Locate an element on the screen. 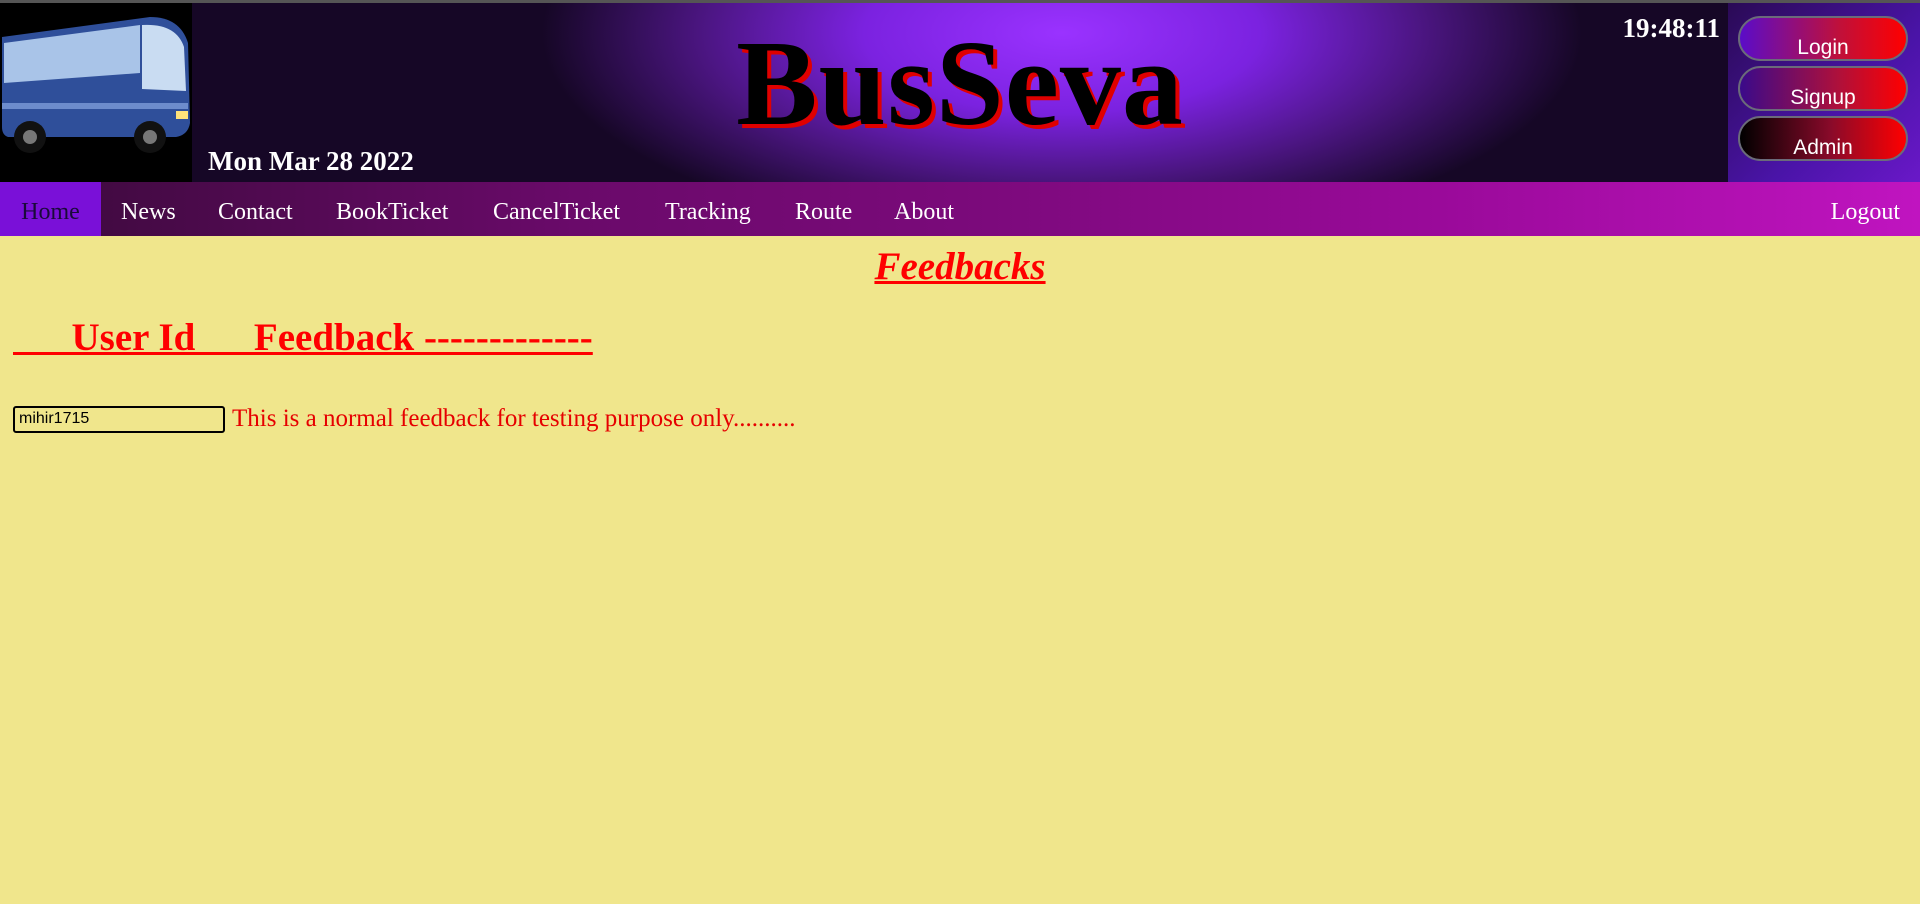 The width and height of the screenshot is (1920, 904). login-button: Login is located at coordinates (1823, 38).